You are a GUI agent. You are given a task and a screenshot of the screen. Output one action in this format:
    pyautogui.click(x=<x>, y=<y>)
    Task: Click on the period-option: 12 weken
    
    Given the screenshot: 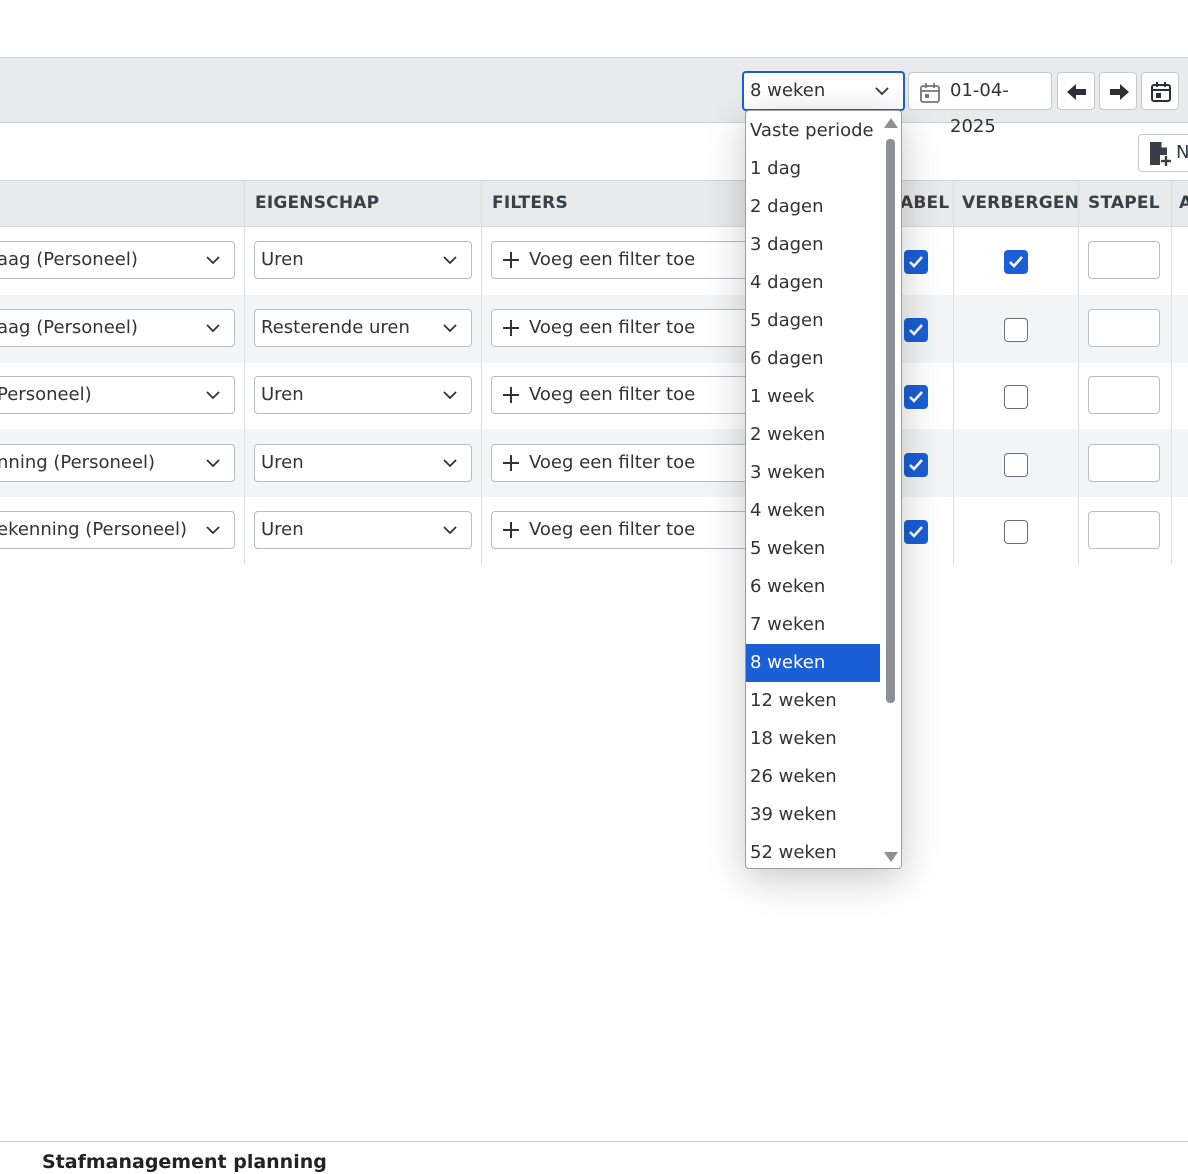 What is the action you would take?
    pyautogui.click(x=813, y=701)
    